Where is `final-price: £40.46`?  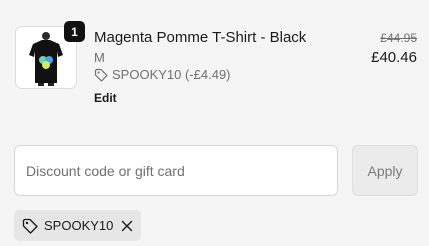
final-price: £40.46 is located at coordinates (394, 57).